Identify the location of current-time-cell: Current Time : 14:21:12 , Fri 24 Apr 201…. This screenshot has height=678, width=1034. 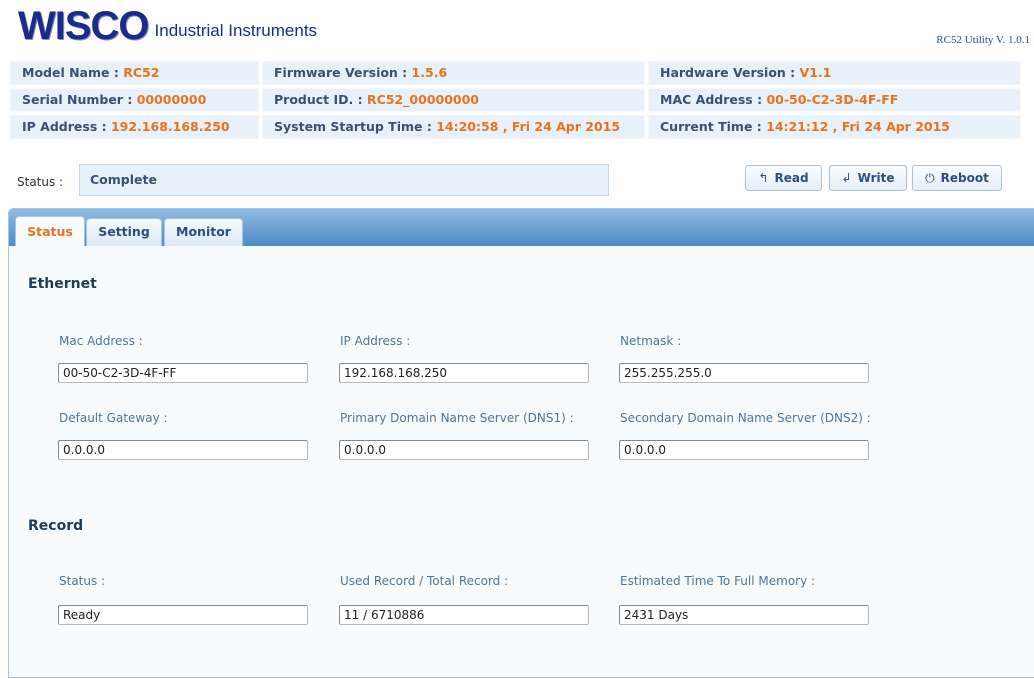
(834, 127).